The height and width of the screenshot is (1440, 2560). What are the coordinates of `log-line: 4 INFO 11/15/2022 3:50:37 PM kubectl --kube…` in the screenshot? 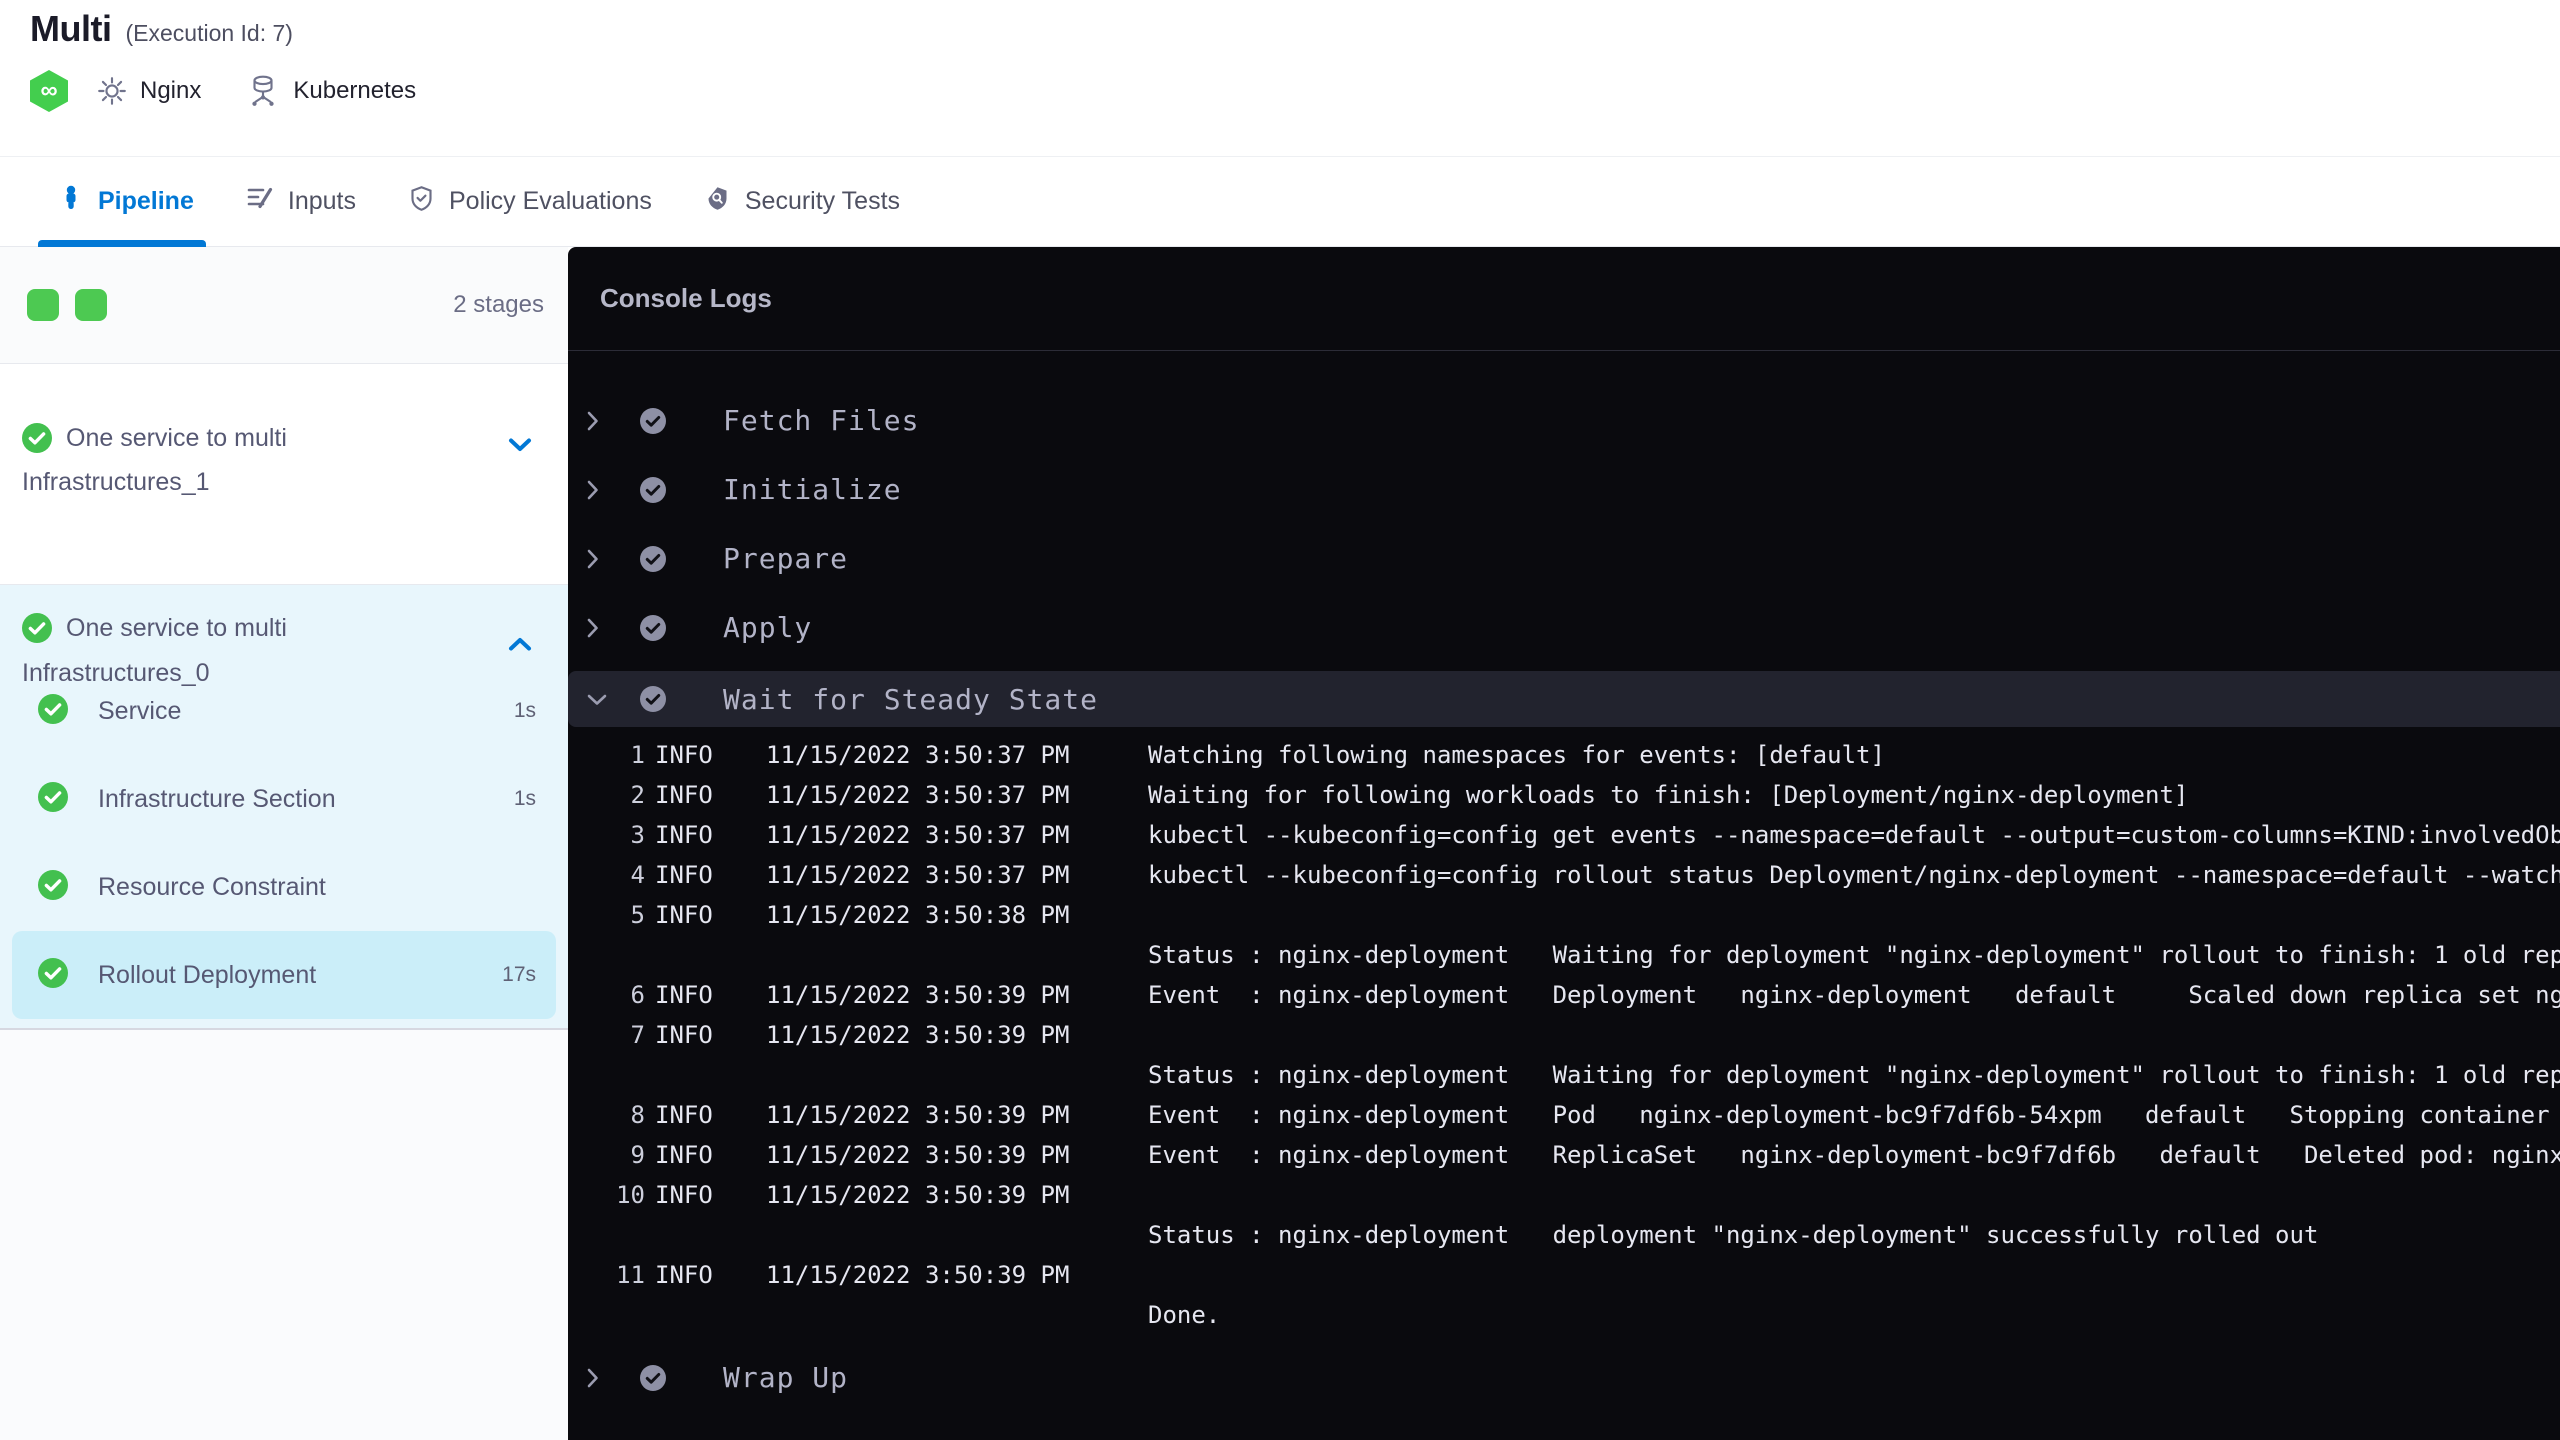 It's located at (1595, 875).